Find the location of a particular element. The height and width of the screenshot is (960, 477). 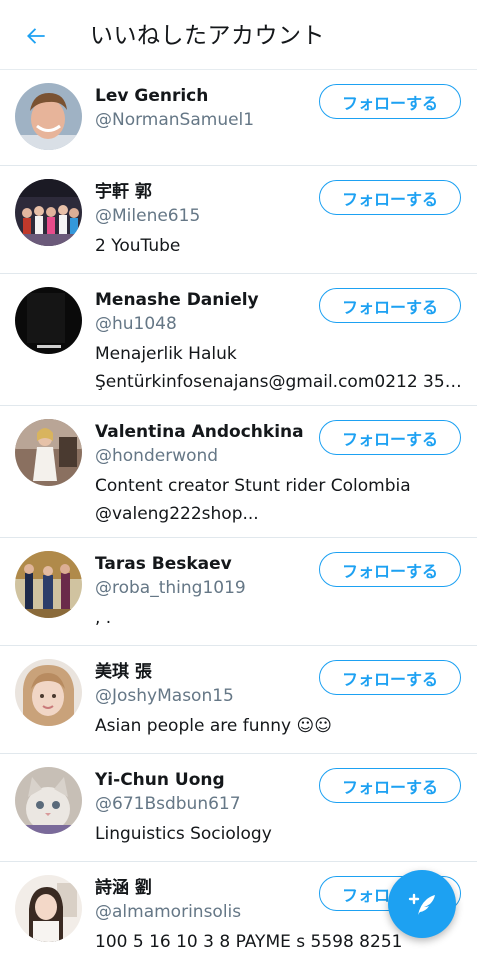

bio-line: Content creator Stunt rider Colombia is located at coordinates (253, 486).